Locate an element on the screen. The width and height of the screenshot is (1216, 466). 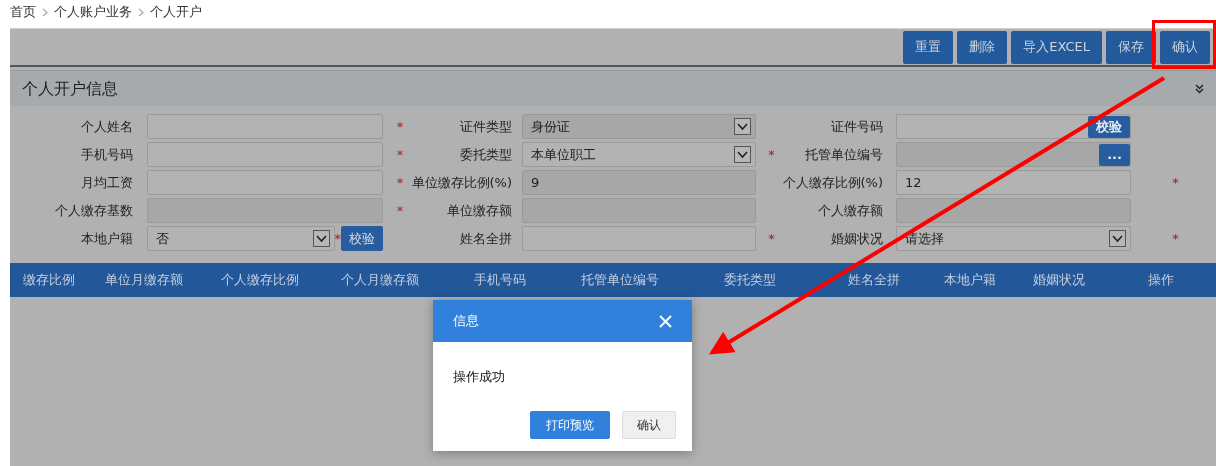
column-header: 托管单位编号 is located at coordinates (620, 280).